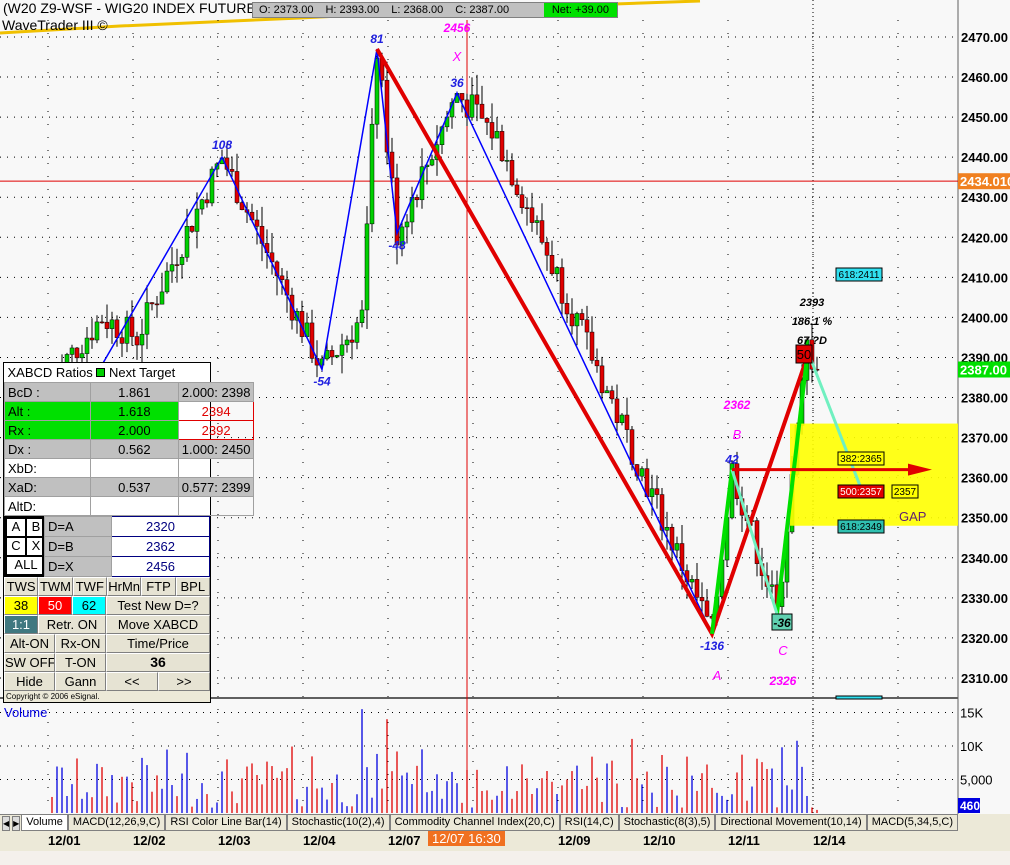 This screenshot has width=1010, height=865. Describe the element at coordinates (80, 643) in the screenshot. I see `rx-on-button: Rx-ON` at that location.